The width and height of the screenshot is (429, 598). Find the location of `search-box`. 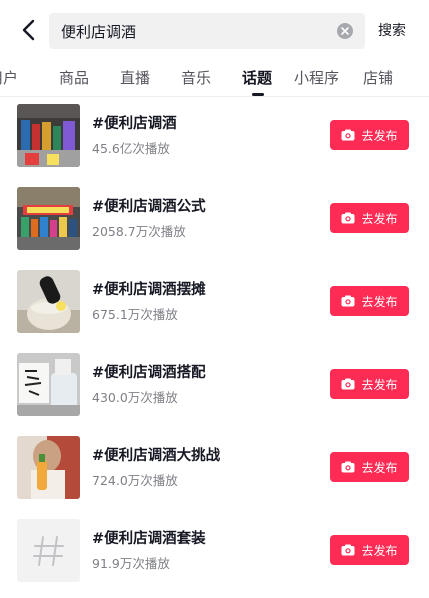

search-box is located at coordinates (207, 31).